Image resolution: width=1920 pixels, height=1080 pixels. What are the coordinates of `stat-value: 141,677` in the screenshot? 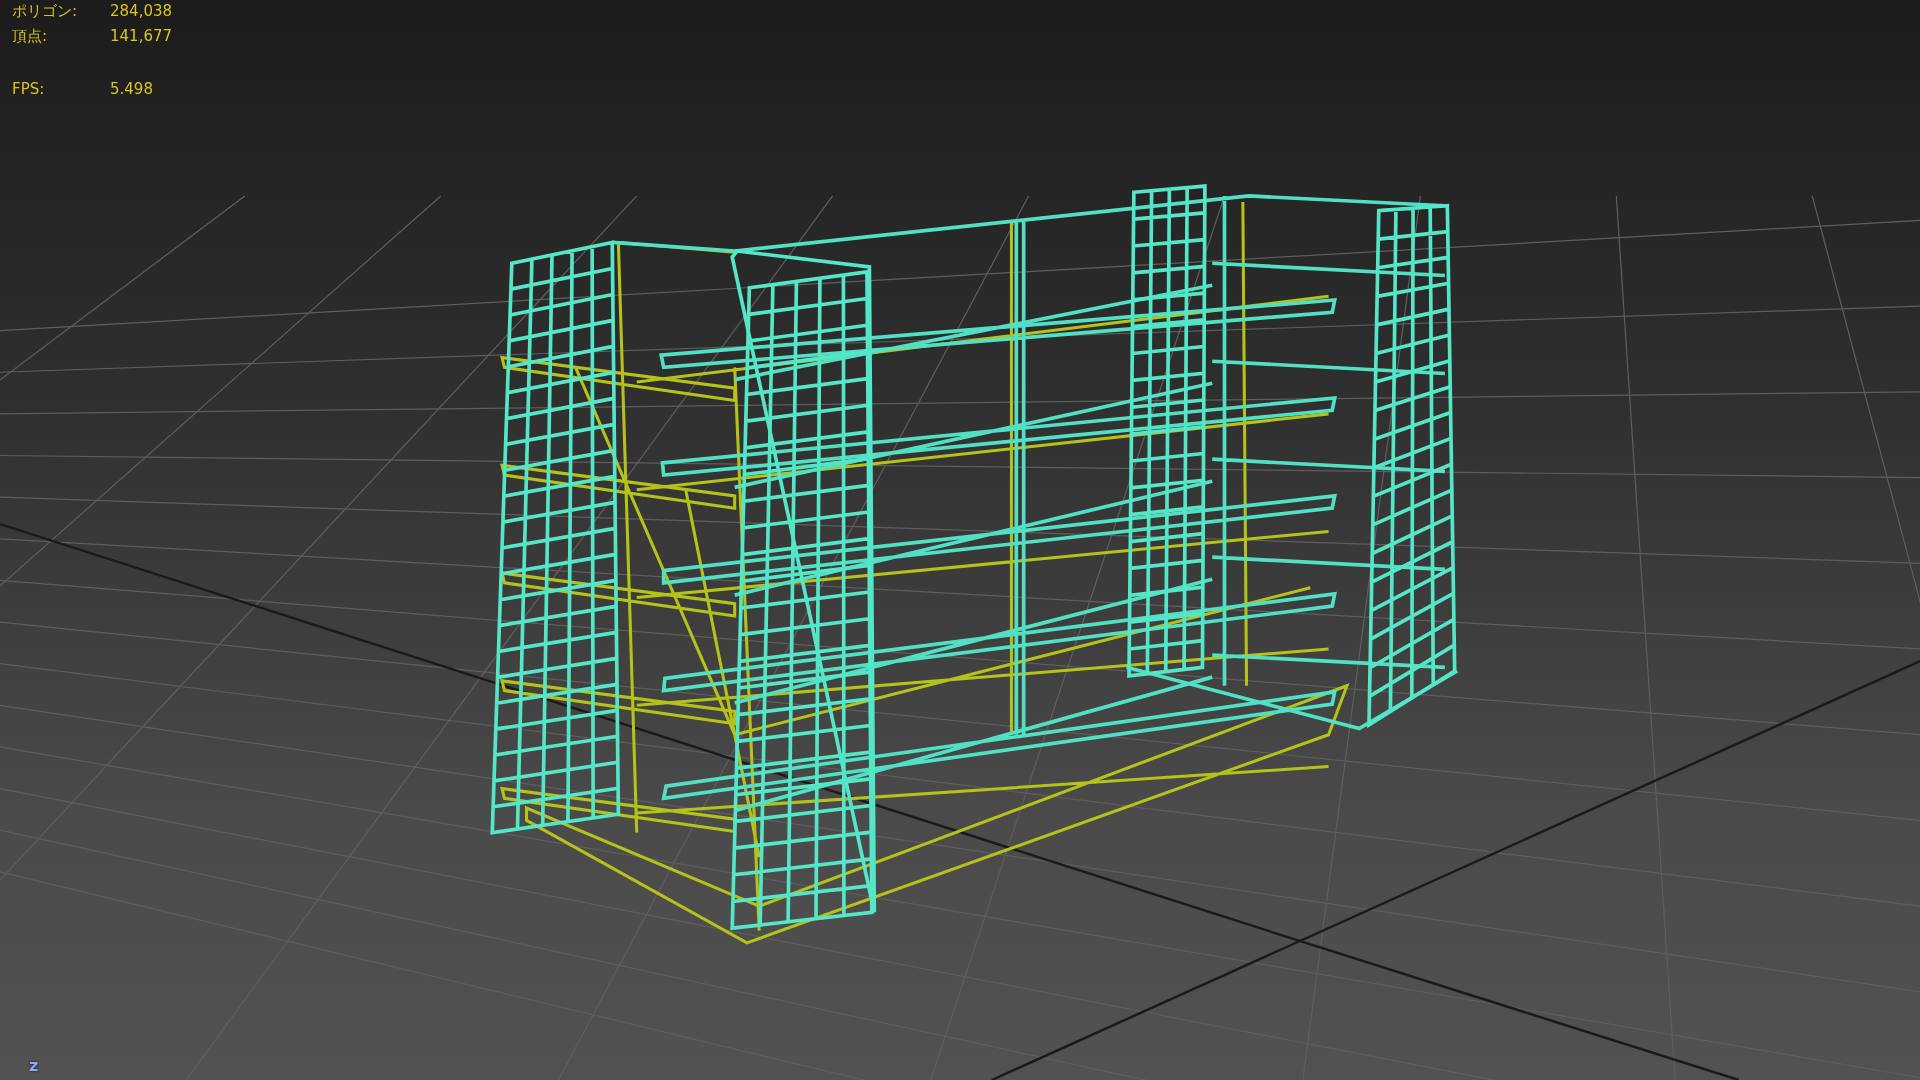 It's located at (141, 36).